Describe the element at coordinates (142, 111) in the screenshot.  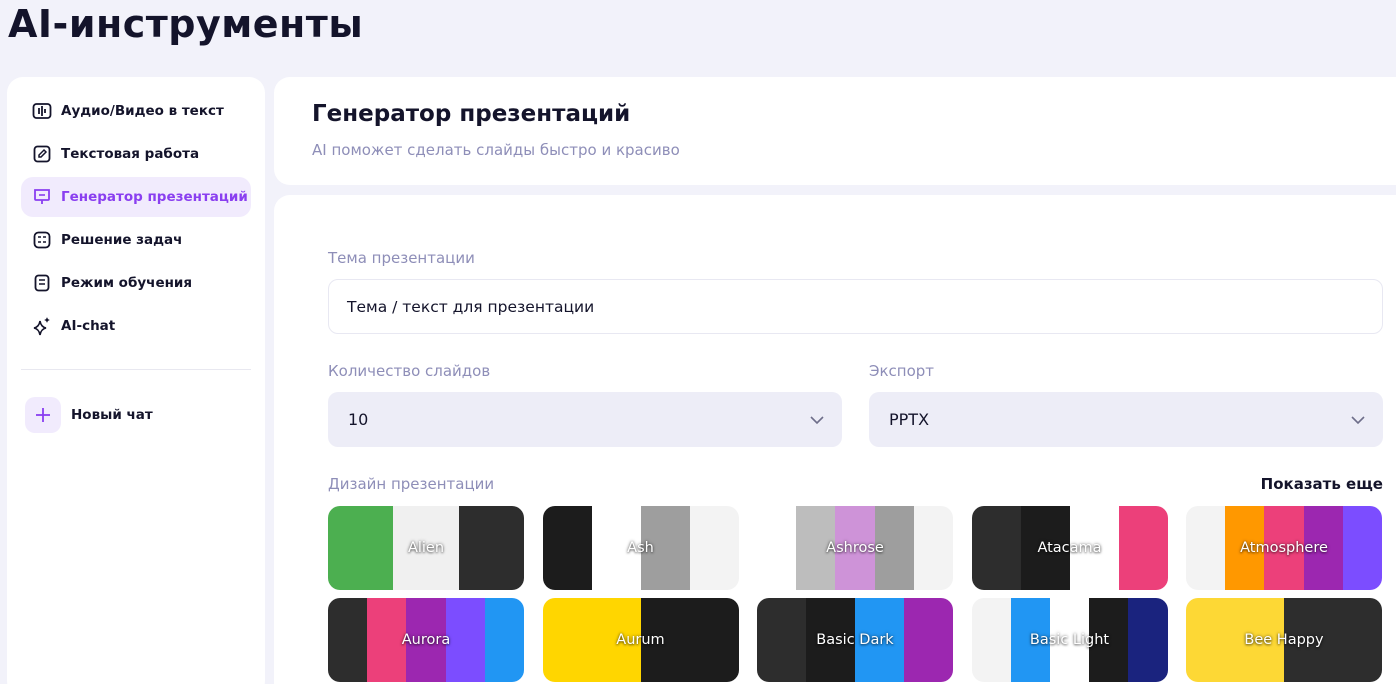
I see `sidebar-item-label: Аудио/Видео в текст` at that location.